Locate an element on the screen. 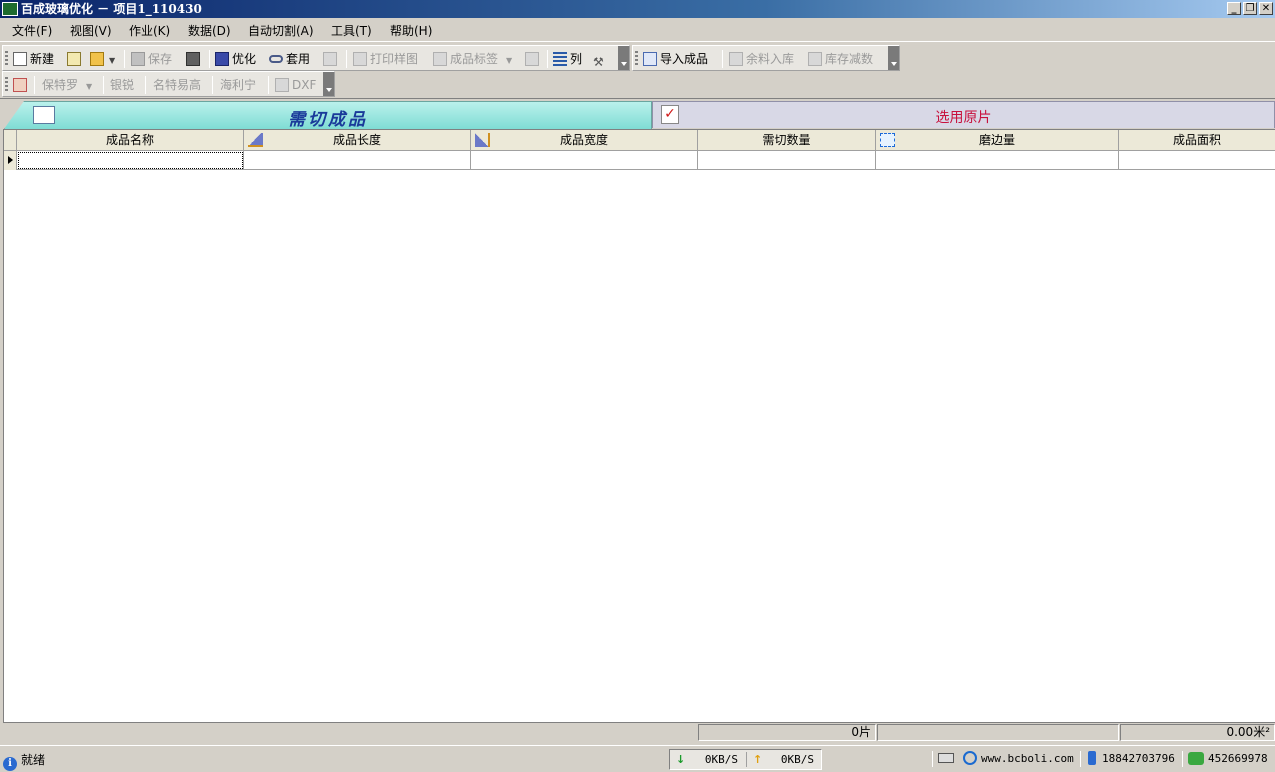 The height and width of the screenshot is (772, 1275). menu-view: 视图(V) is located at coordinates (91, 30).